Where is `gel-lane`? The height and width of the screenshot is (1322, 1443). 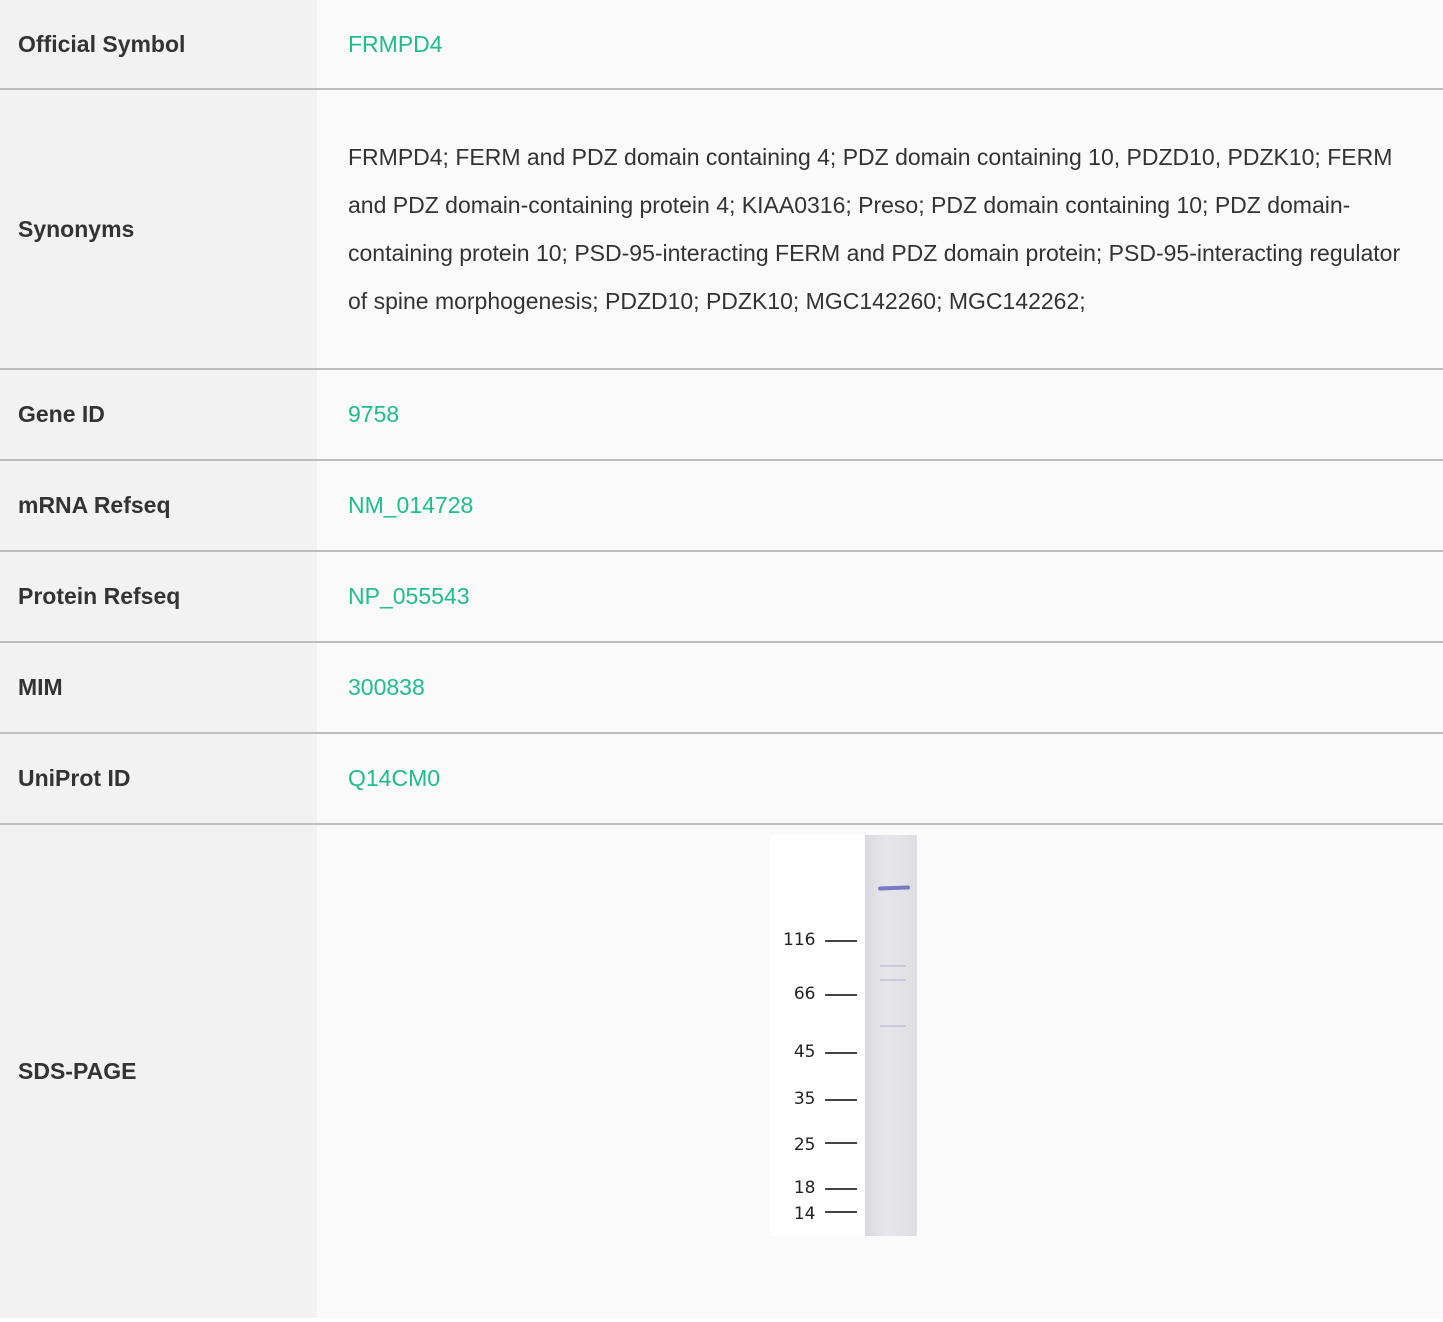
gel-lane is located at coordinates (890, 1035).